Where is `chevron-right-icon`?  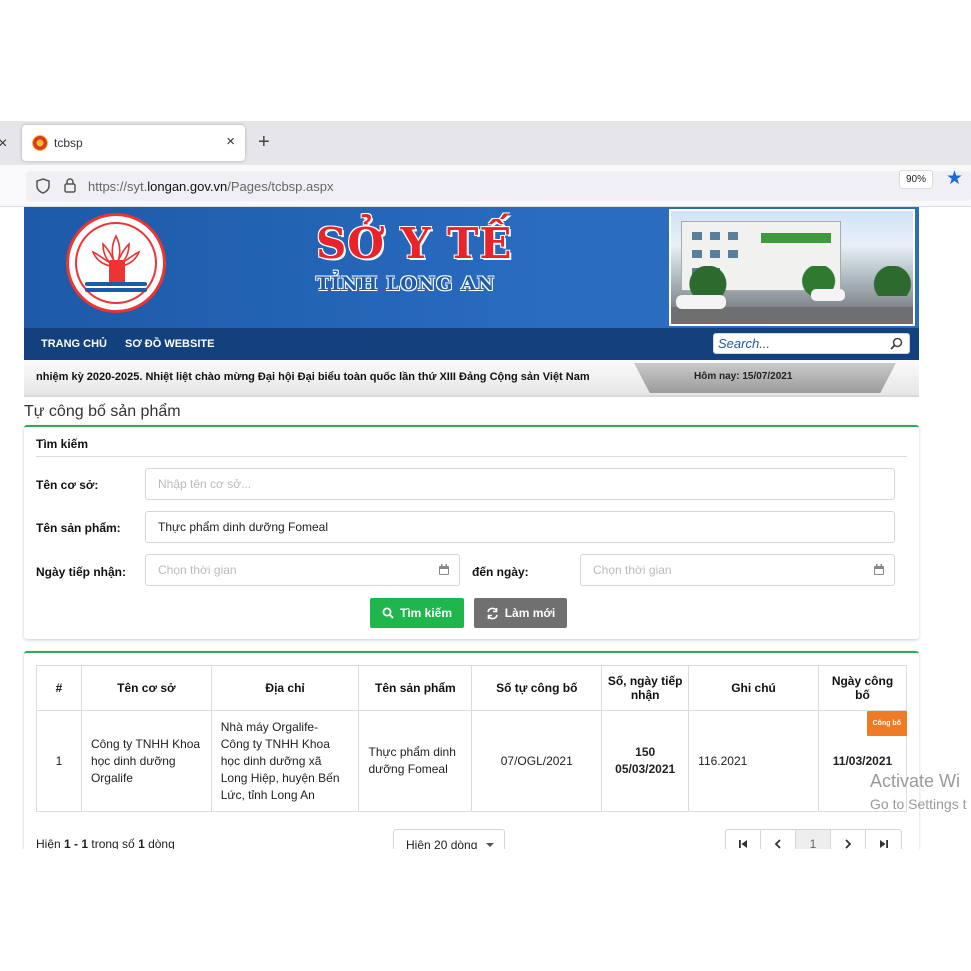
chevron-right-icon is located at coordinates (848, 844).